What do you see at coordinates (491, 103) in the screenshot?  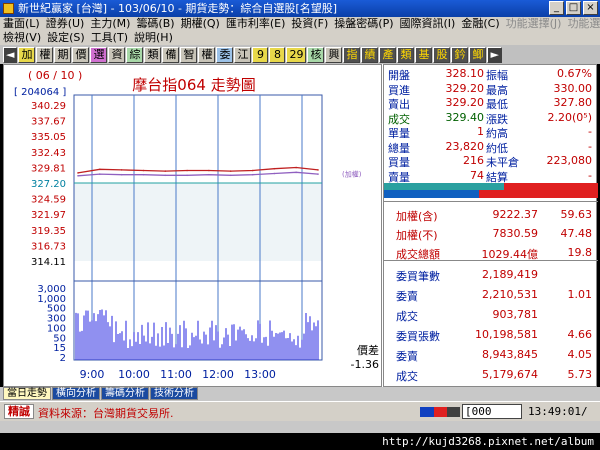 I see `quote-row: 賣出 329.20 最低 327.80` at bounding box center [491, 103].